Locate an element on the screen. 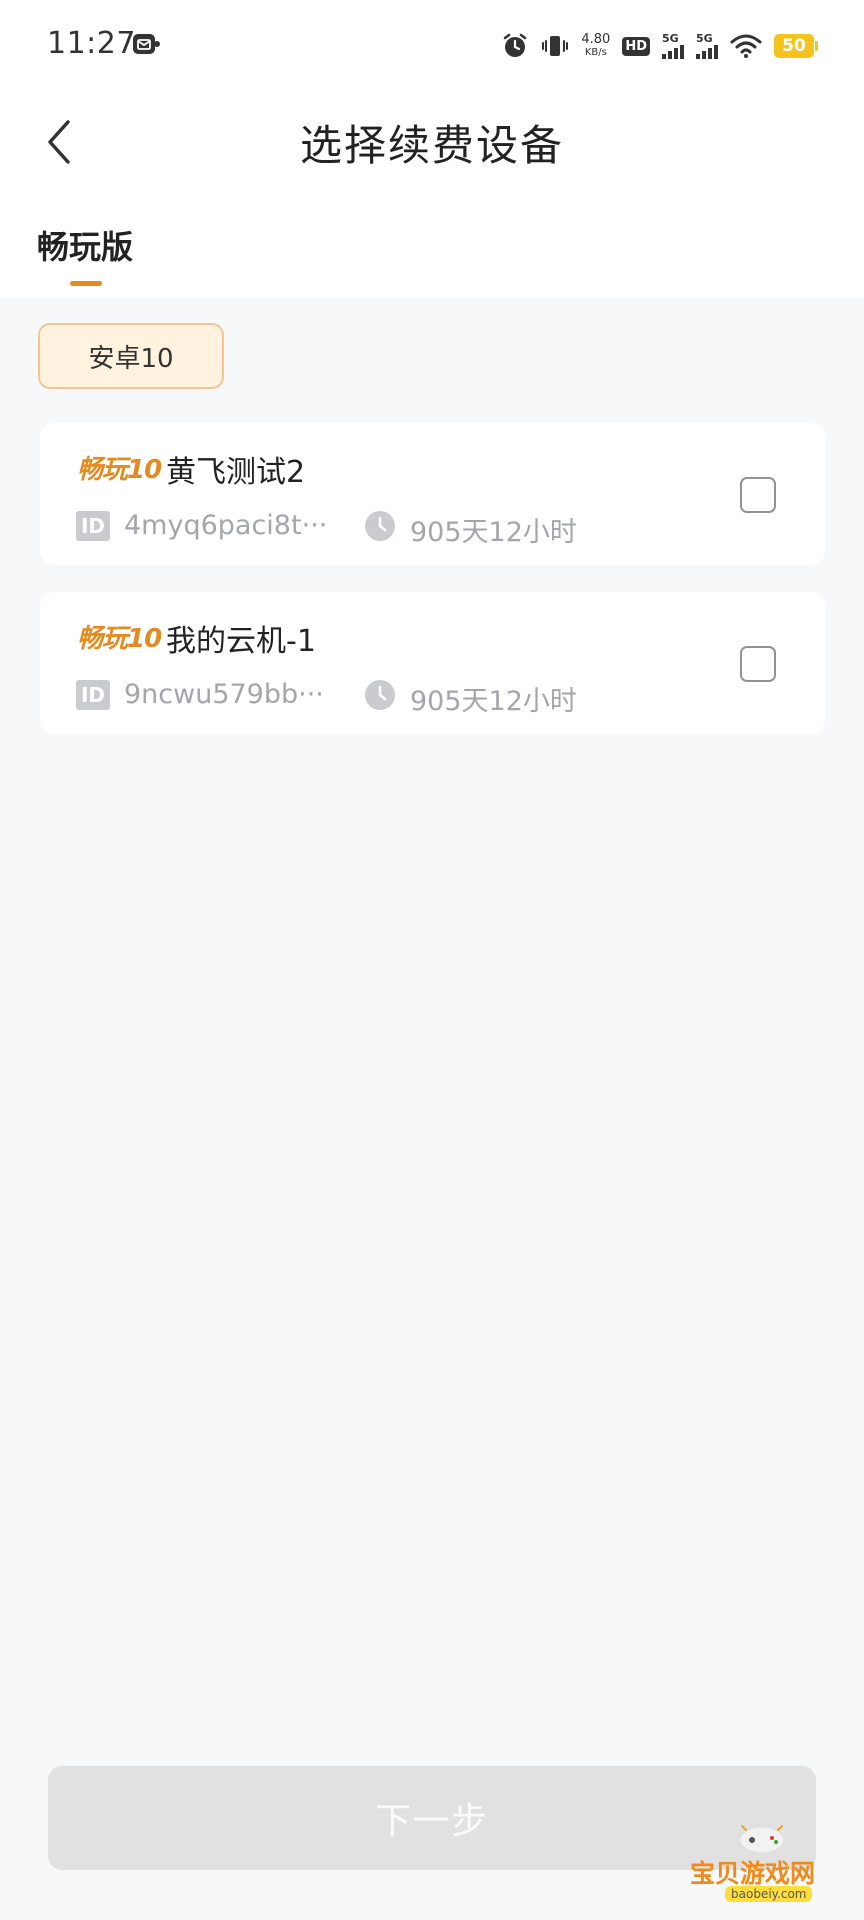 The height and width of the screenshot is (1920, 864). battery-indicator: 50 is located at coordinates (796, 46).